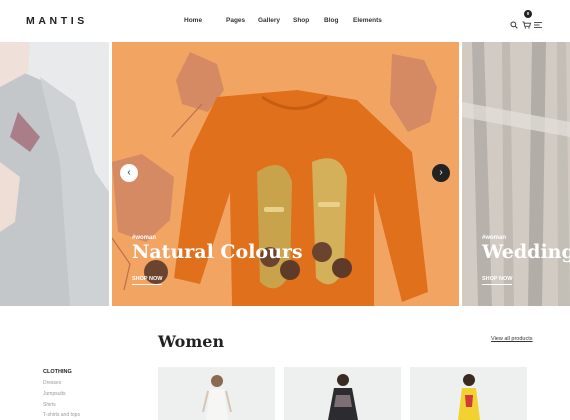 Image resolution: width=570 pixels, height=420 pixels. I want to click on menu-icon, so click(539, 22).